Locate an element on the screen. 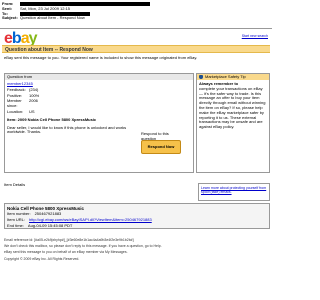 The image size is (320, 300). end-time-value: Aug-04-09 15:45:08 PDT is located at coordinates (50, 225).